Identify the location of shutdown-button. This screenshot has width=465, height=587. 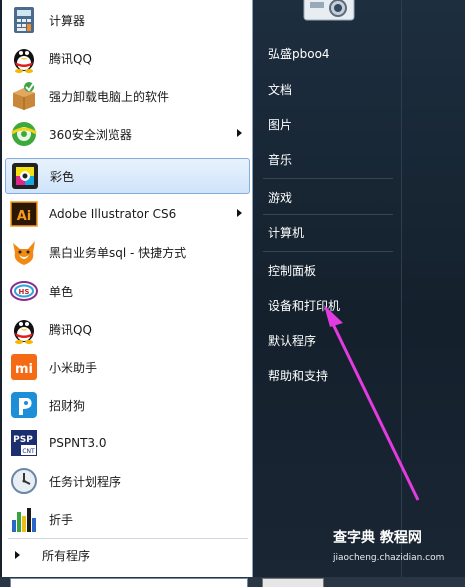
(293, 582).